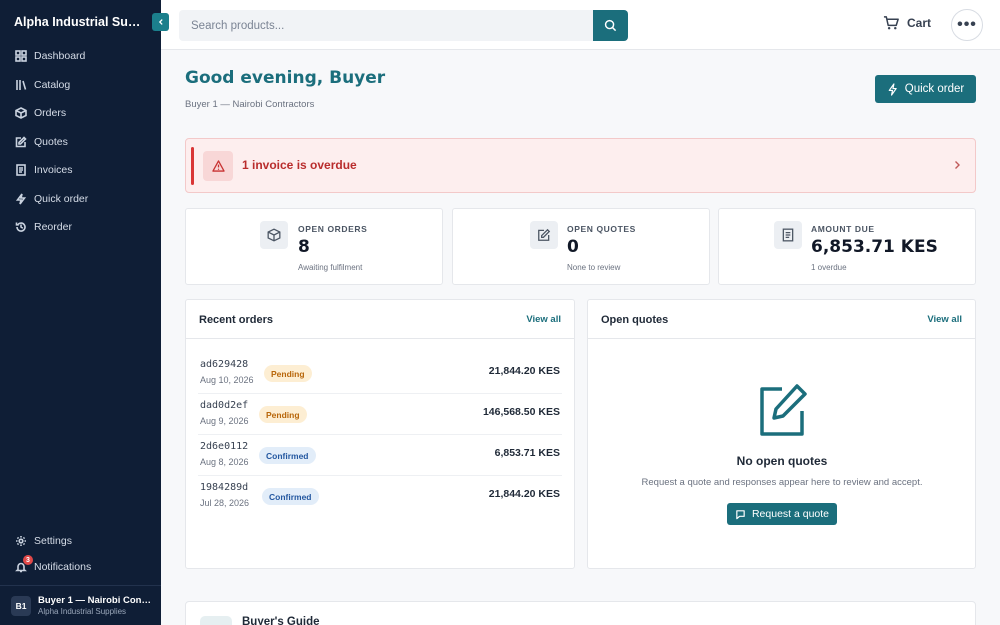  Describe the element at coordinates (781, 319) in the screenshot. I see `panel-header: Open quotes View all` at that location.